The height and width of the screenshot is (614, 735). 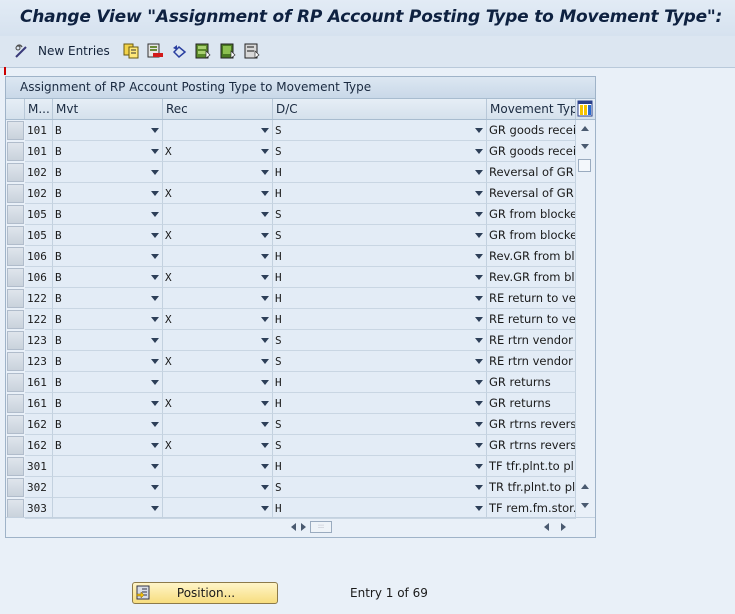 I want to click on scroll-up-button, so click(x=585, y=128).